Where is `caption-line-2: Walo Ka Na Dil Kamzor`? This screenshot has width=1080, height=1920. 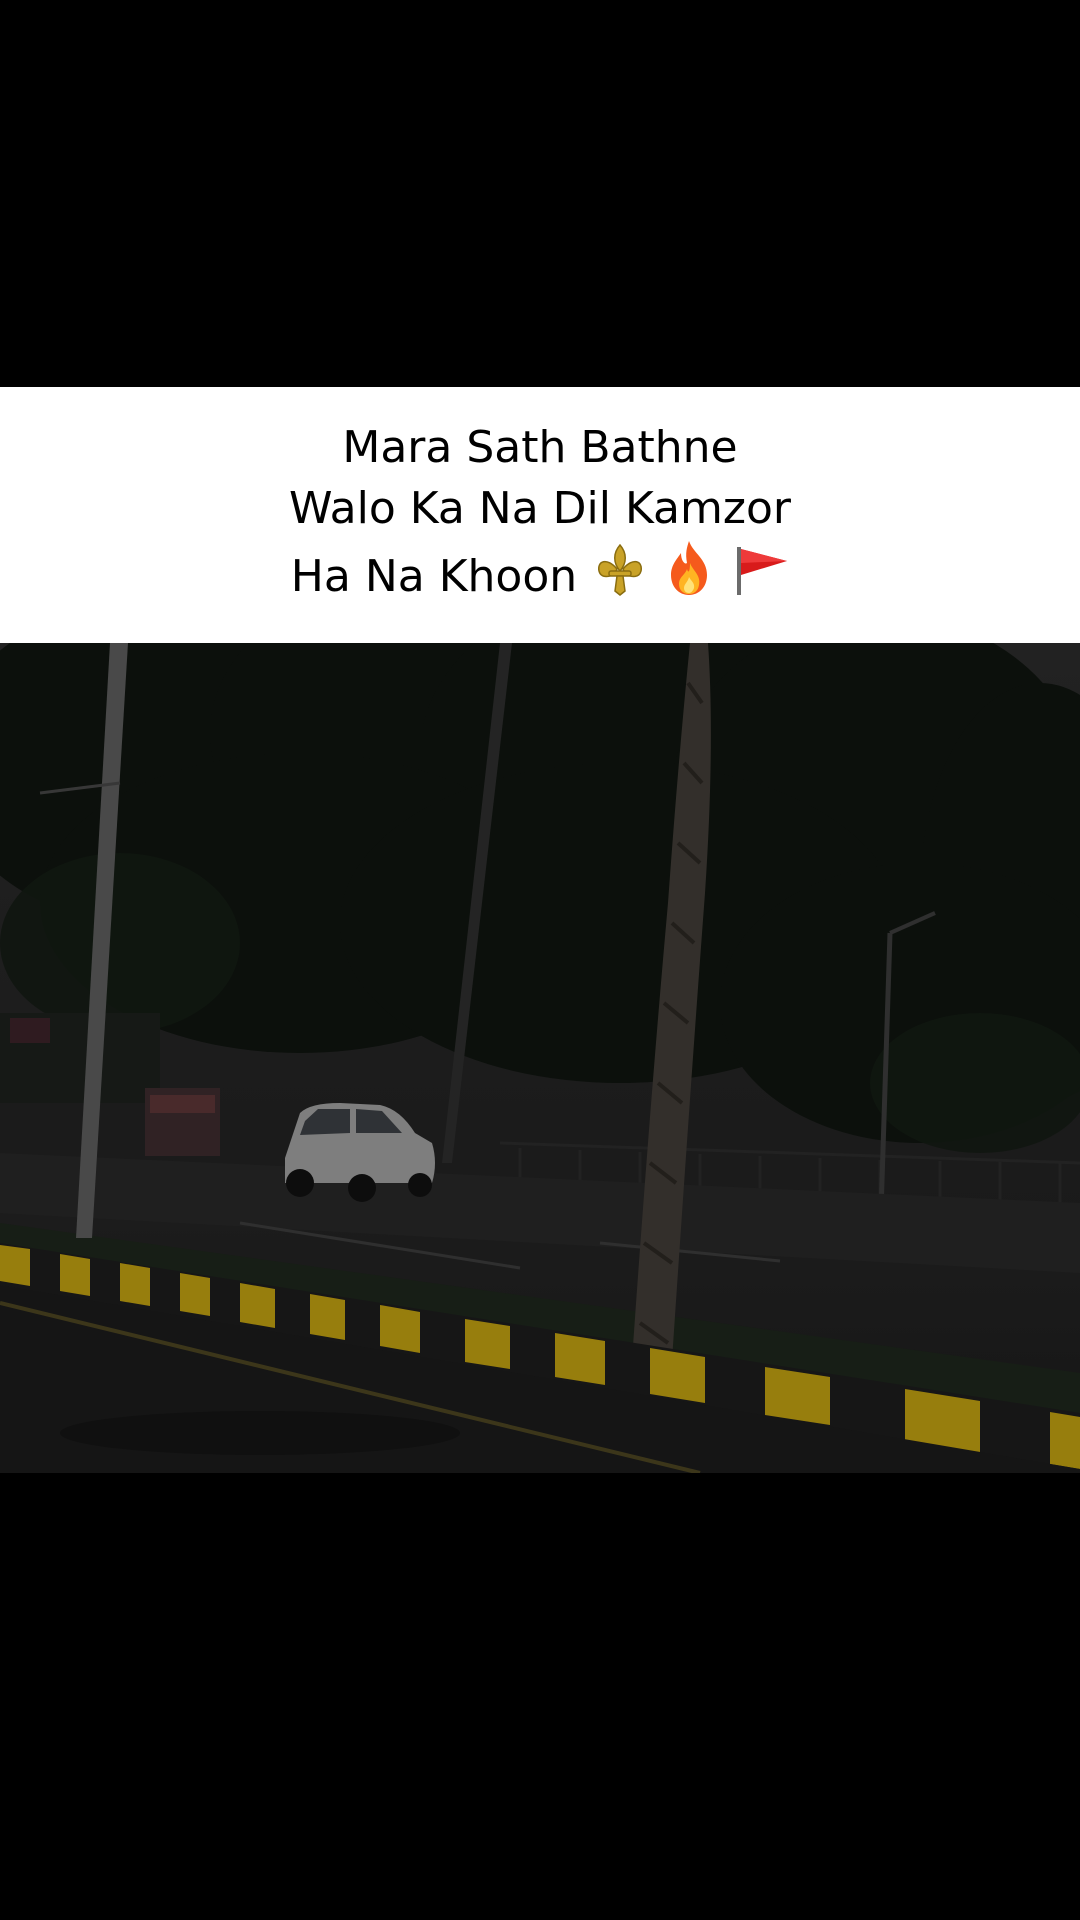 caption-line-2: Walo Ka Na Dil Kamzor is located at coordinates (539, 508).